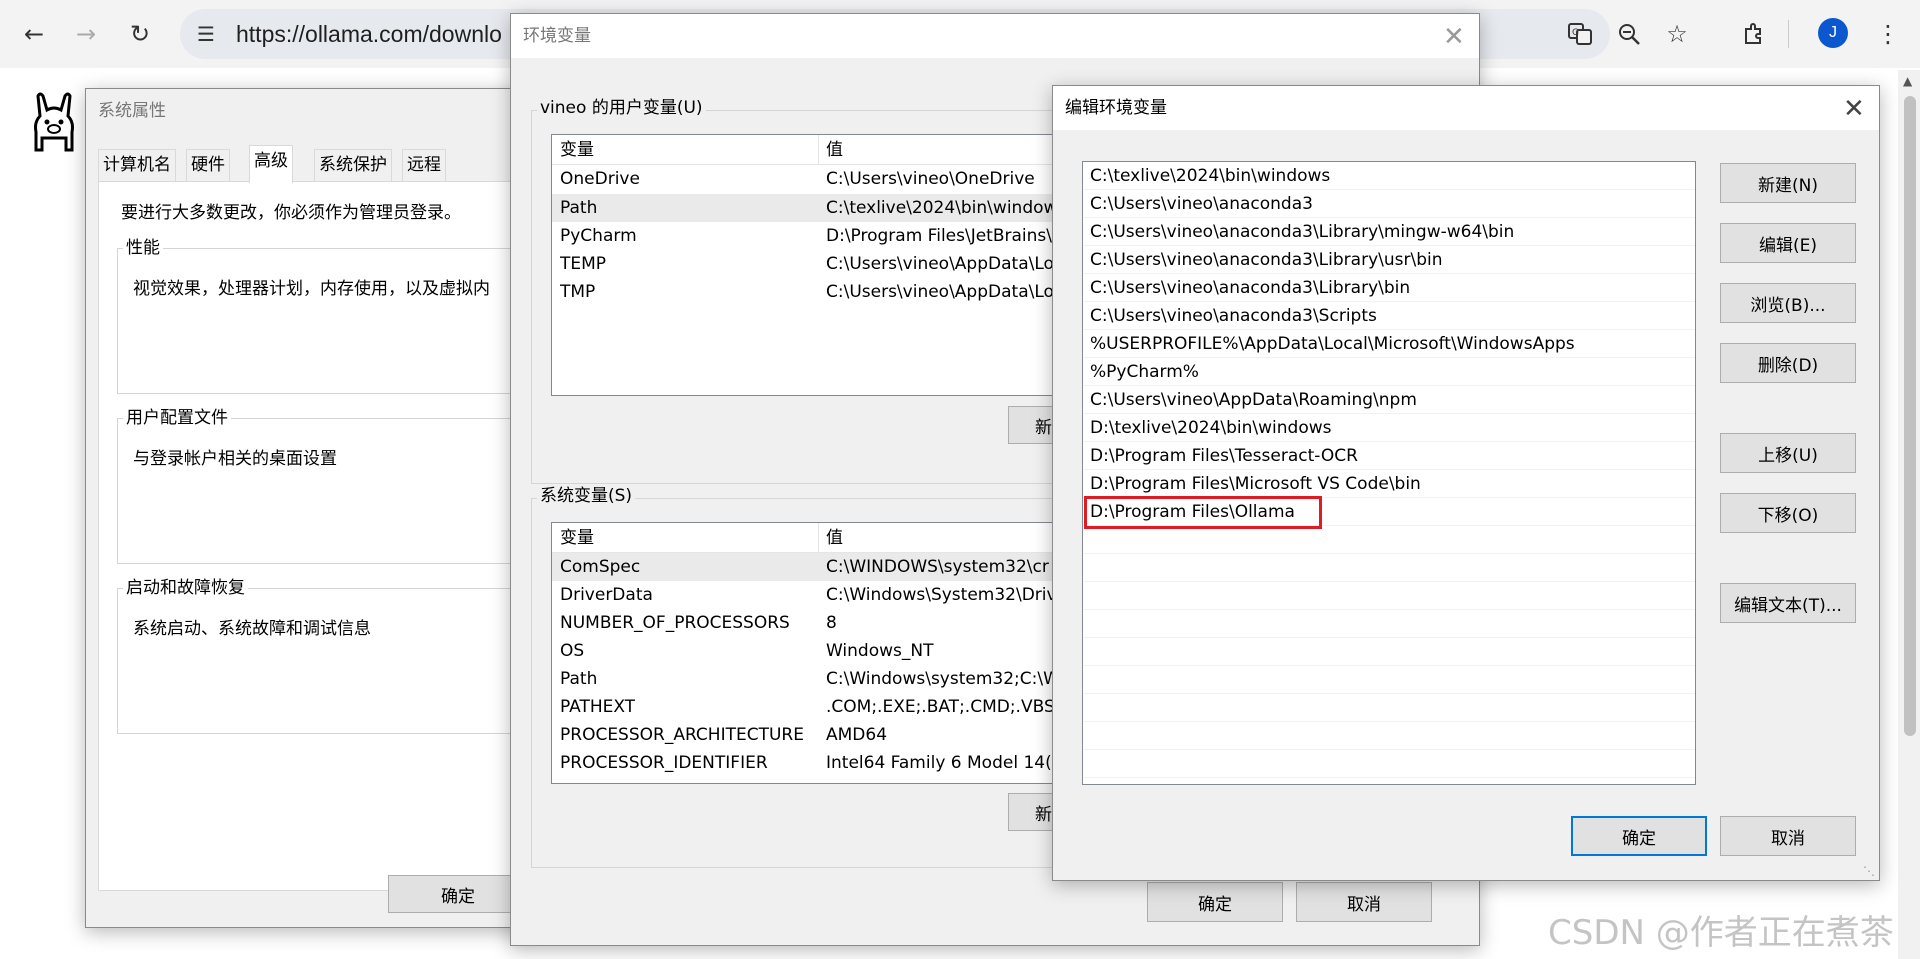 The height and width of the screenshot is (959, 1920). What do you see at coordinates (943, 679) in the screenshot?
I see `list-item-value: C:\Windows\system32;C:\W` at bounding box center [943, 679].